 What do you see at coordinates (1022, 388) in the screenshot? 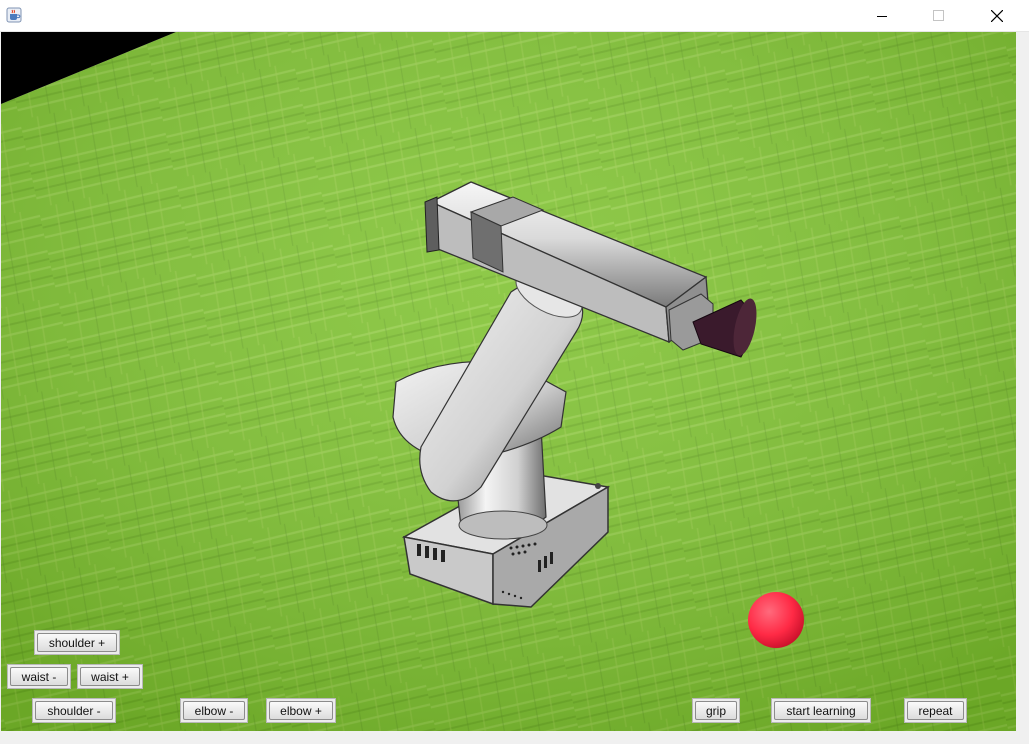
I see `window-right-edge` at bounding box center [1022, 388].